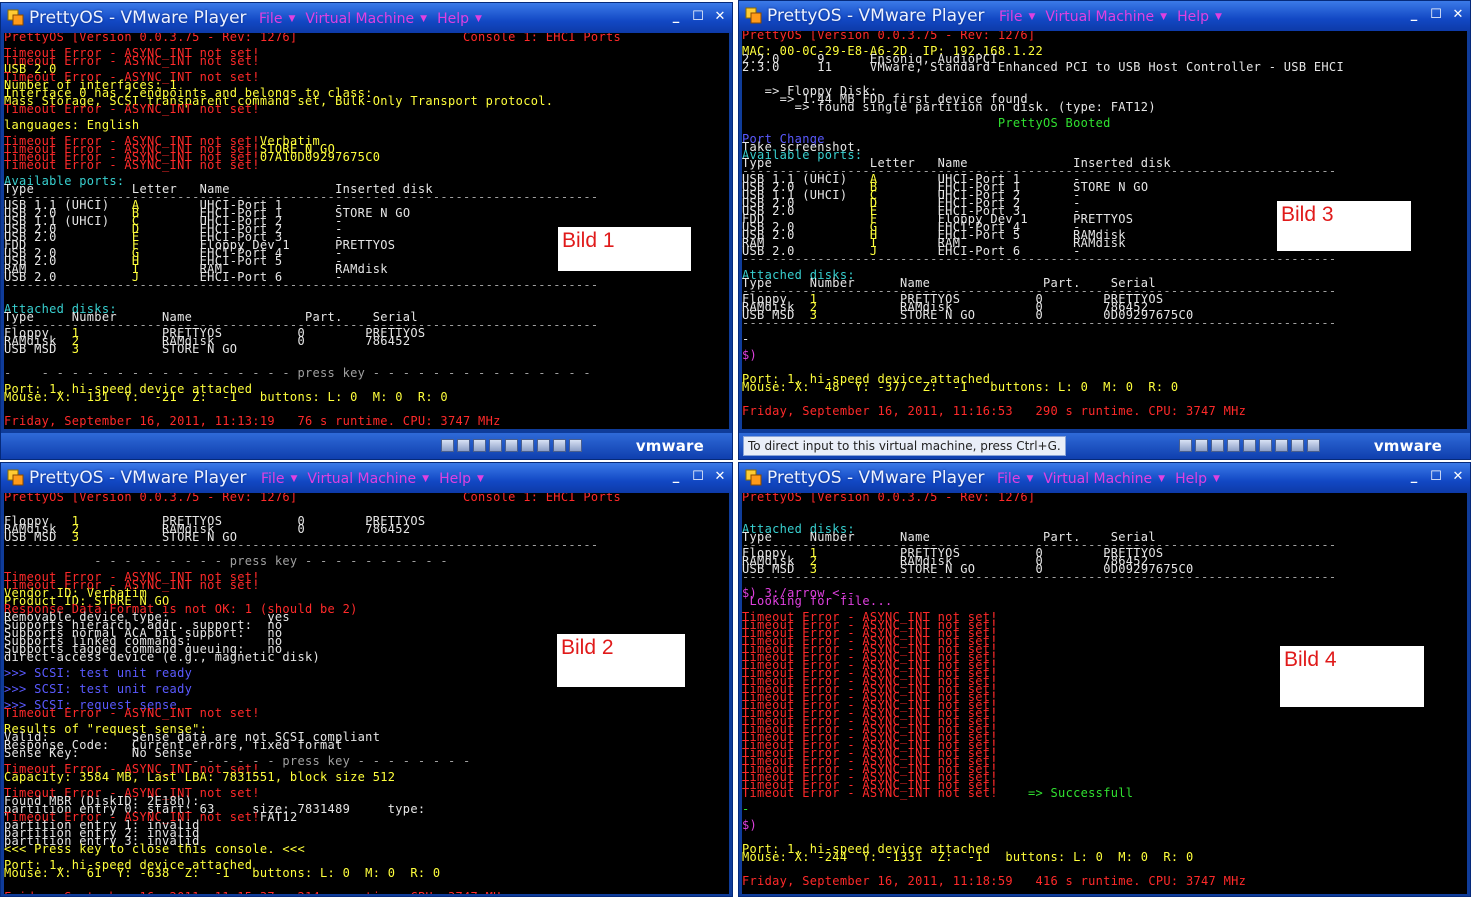  I want to click on console-line: PrettyOS [Version 0.0.3.75 - Rev: 1276], so click(1104, 36).